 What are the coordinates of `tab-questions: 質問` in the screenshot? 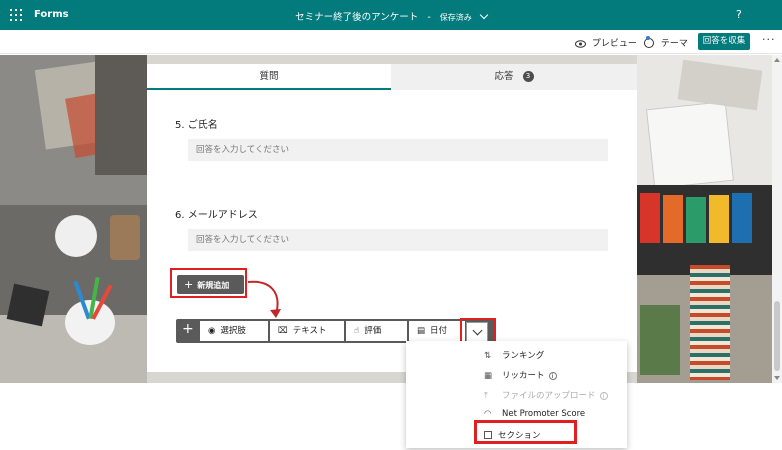 It's located at (269, 77).